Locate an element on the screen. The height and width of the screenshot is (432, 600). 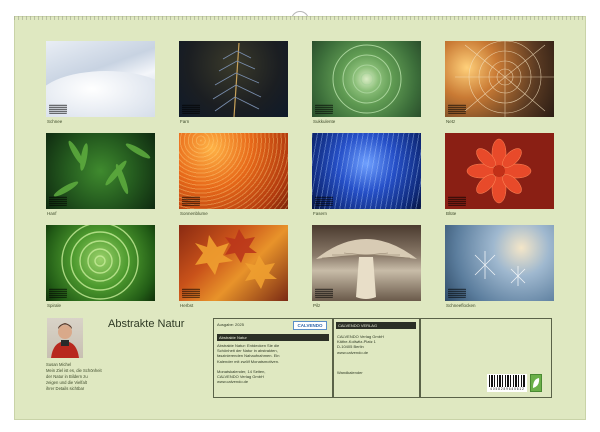
page-title: Abstrakte Natur is located at coordinates (146, 324).